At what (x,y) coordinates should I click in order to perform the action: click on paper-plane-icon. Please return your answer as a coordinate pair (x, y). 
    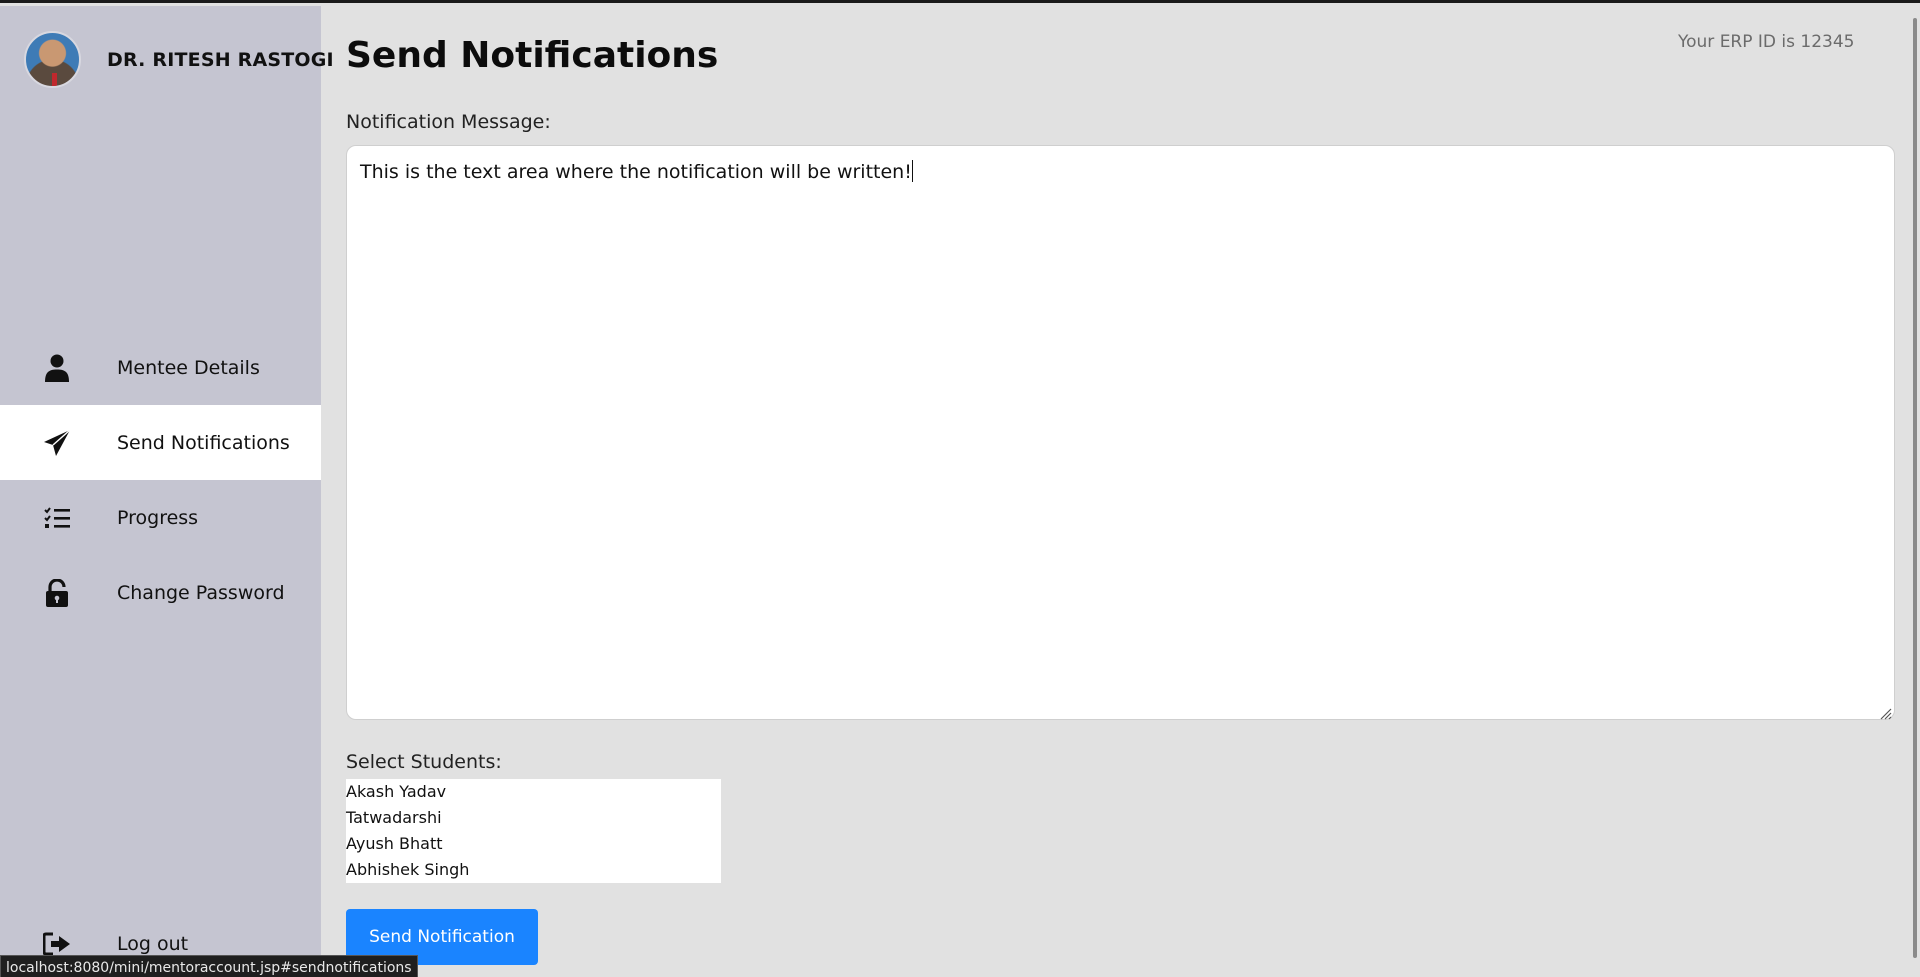
    Looking at the image, I should click on (57, 443).